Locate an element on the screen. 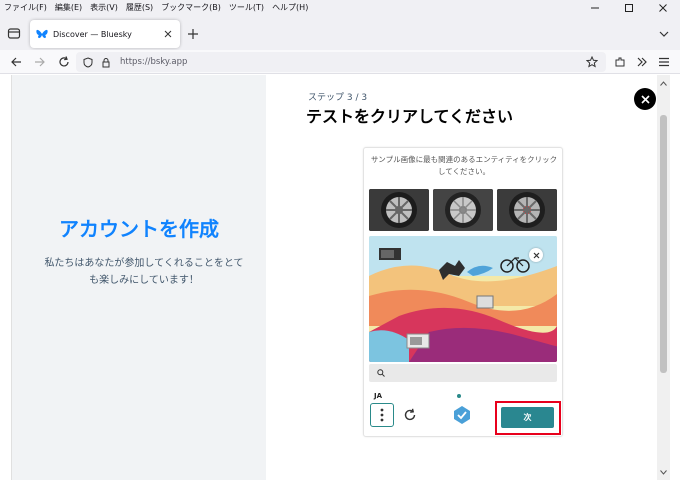 The height and width of the screenshot is (480, 680). progress-dots is located at coordinates (459, 396).